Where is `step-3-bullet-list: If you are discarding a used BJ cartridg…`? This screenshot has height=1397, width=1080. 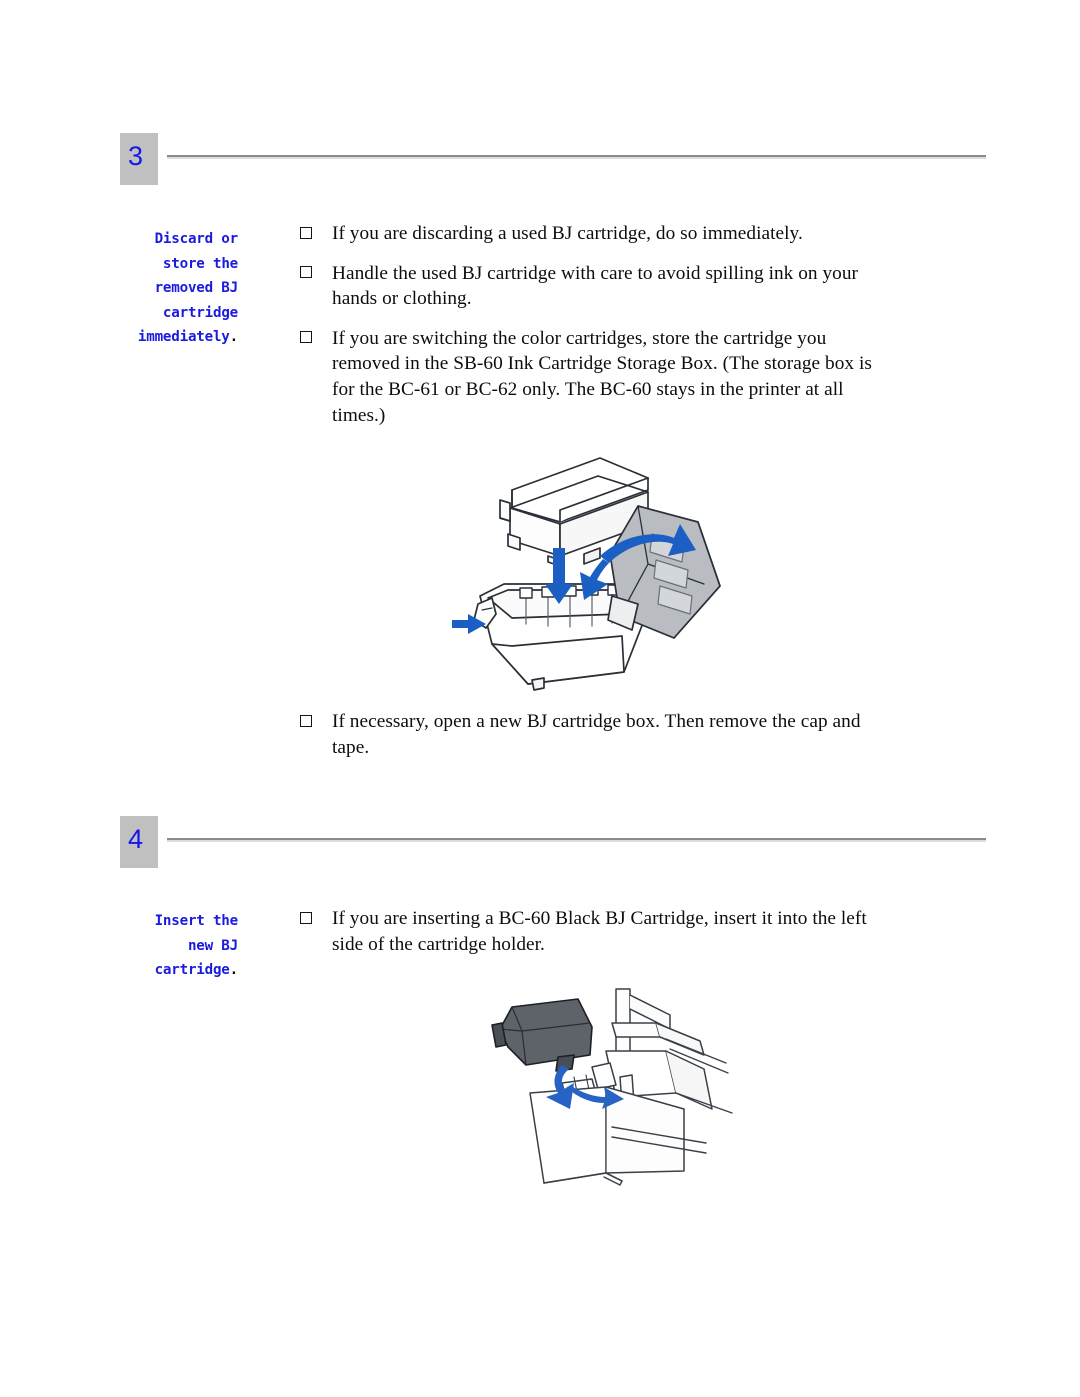 step-3-bullet-list: If you are discarding a used BJ cartridg… is located at coordinates (596, 324).